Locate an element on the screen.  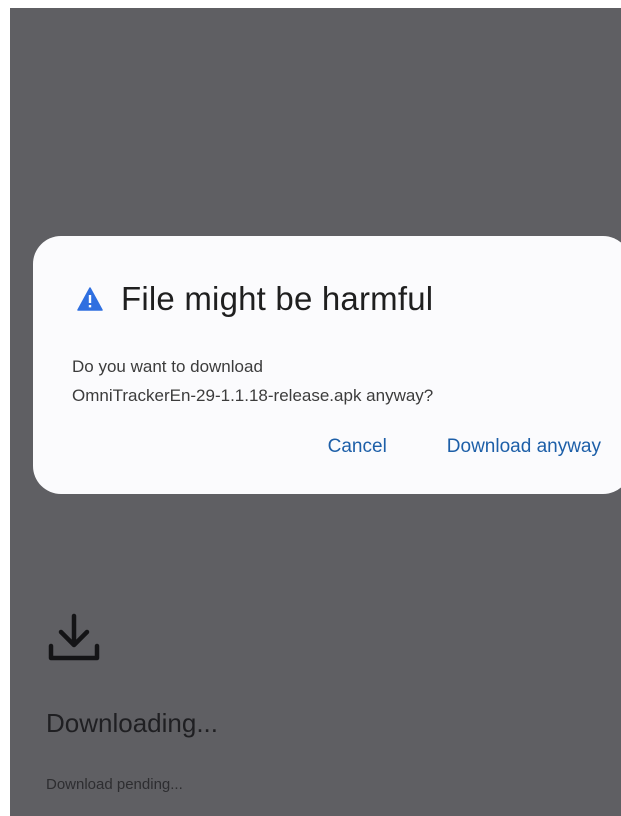
dialog-actions: Cancel Download anyway is located at coordinates (464, 447).